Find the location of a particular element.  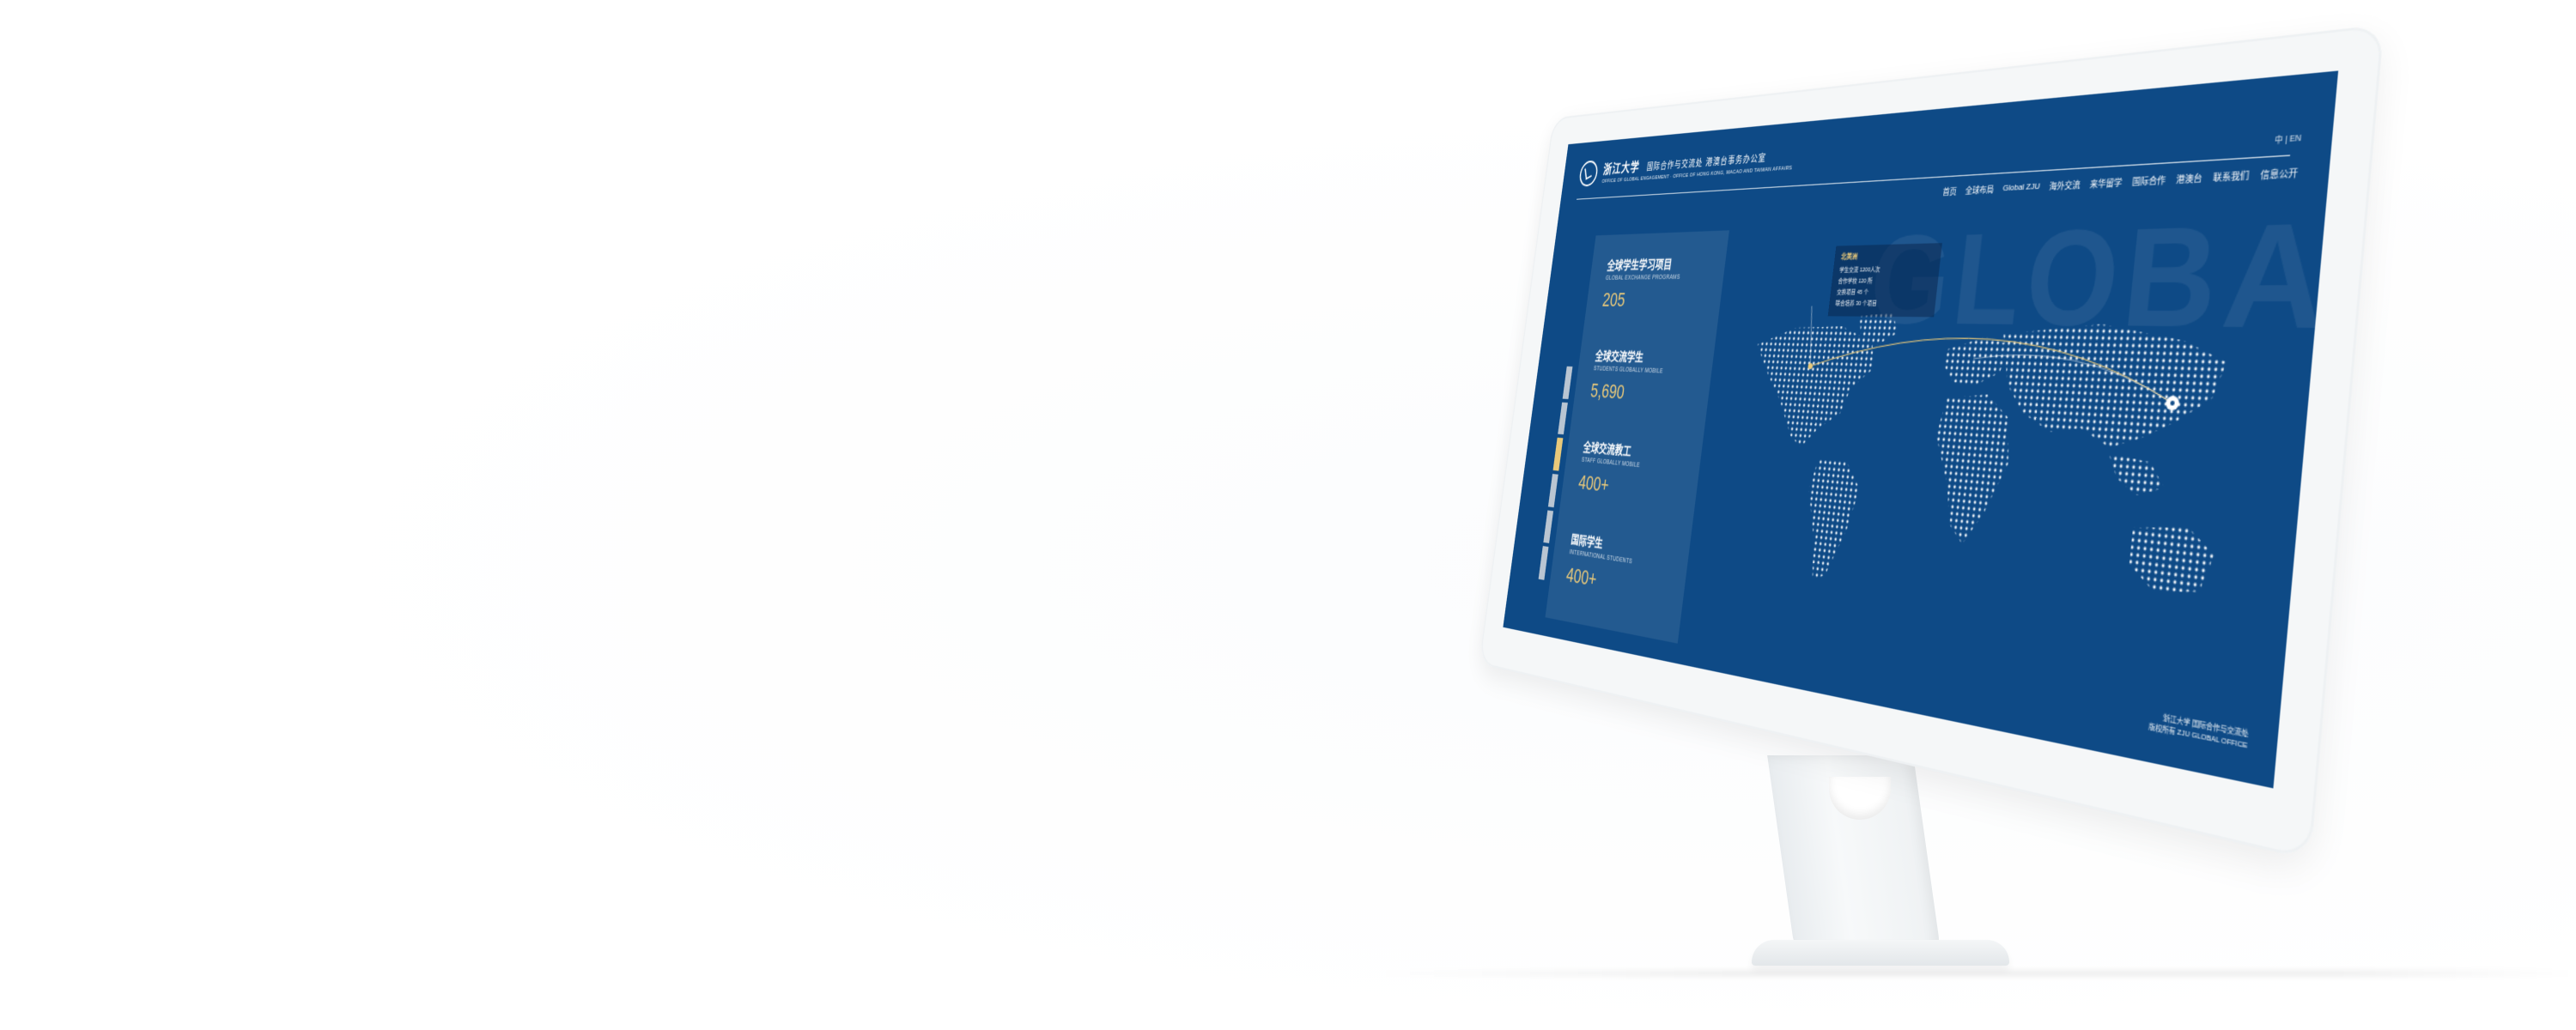

university-name: 浙江大学 is located at coordinates (1621, 168).